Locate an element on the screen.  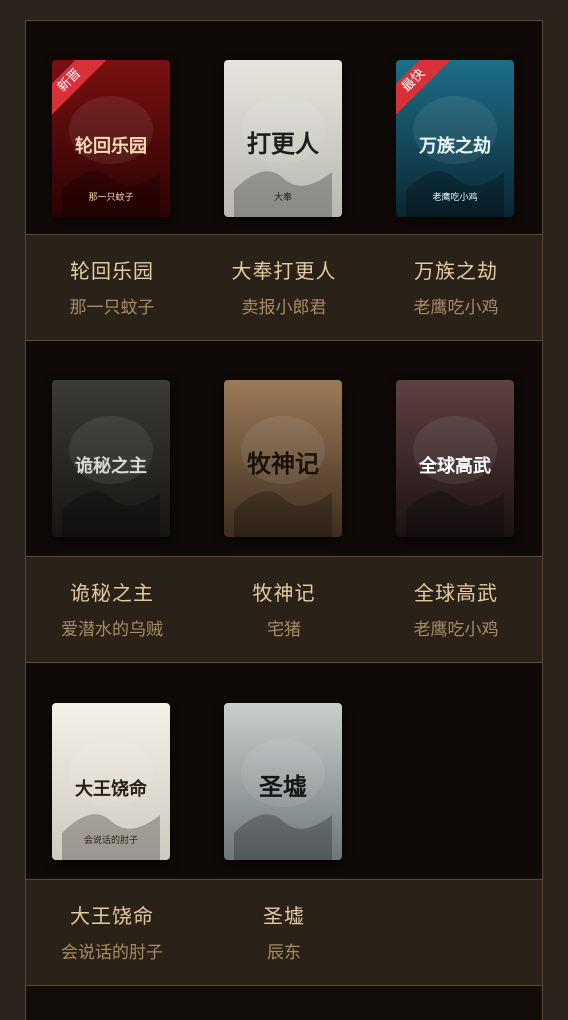
anime-boy-icon: 大王饶命 会说话的肘子 is located at coordinates (111, 781).